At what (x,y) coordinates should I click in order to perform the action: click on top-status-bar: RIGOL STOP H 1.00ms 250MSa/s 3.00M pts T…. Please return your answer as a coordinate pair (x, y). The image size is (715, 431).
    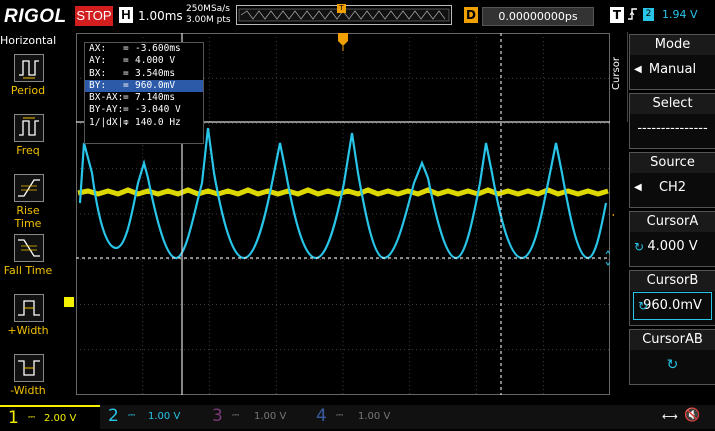
    Looking at the image, I should click on (357, 16).